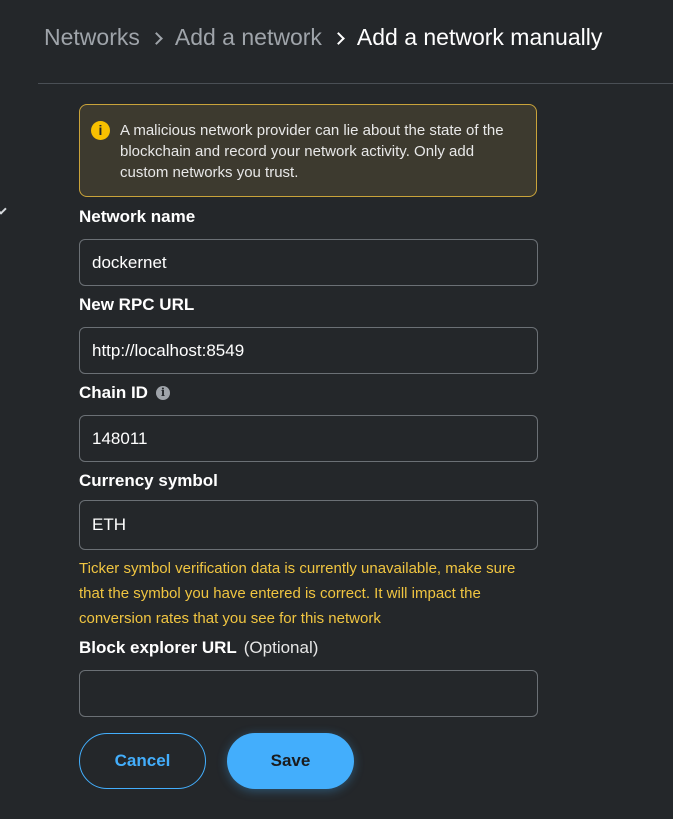  I want to click on network-name-label: Network name, so click(137, 217).